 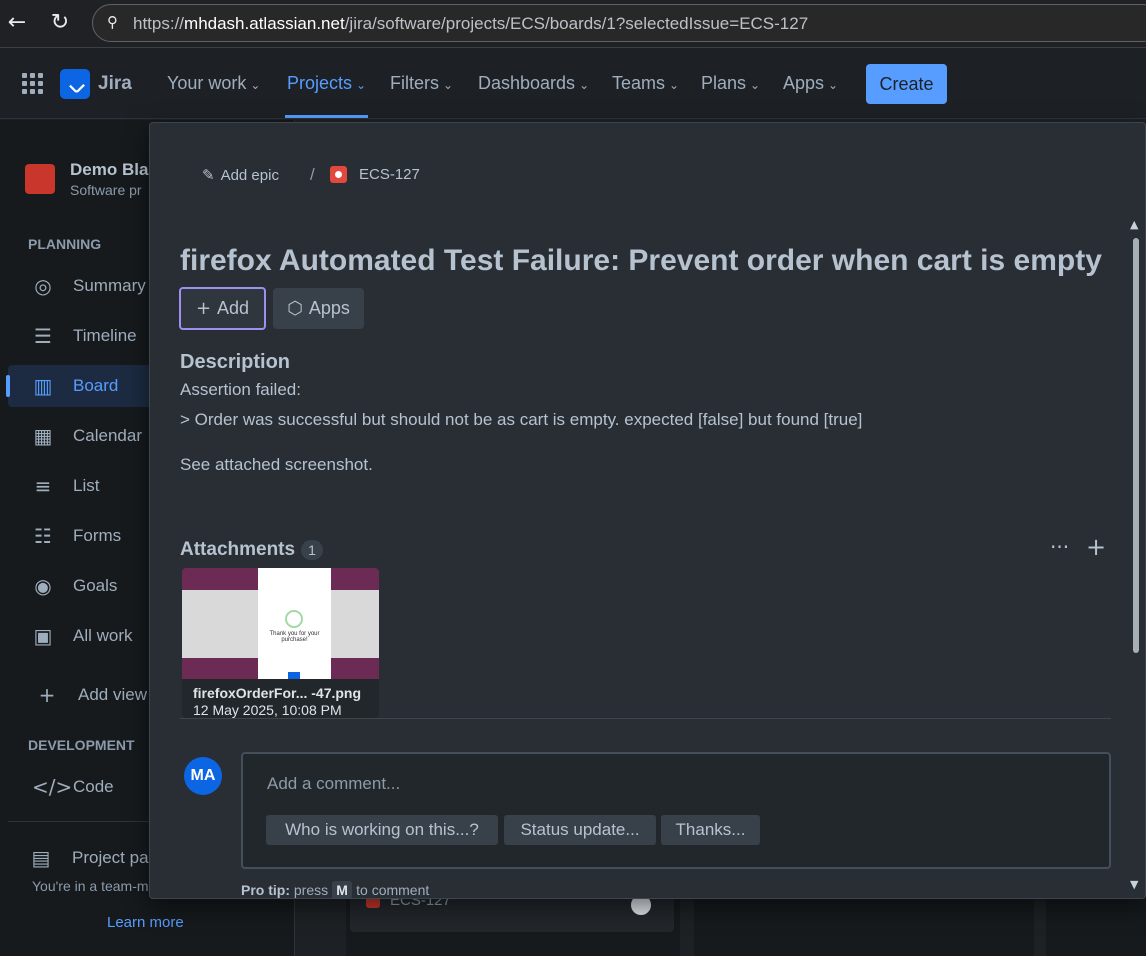 I want to click on nav-apps: Apps ⌄, so click(x=810, y=83).